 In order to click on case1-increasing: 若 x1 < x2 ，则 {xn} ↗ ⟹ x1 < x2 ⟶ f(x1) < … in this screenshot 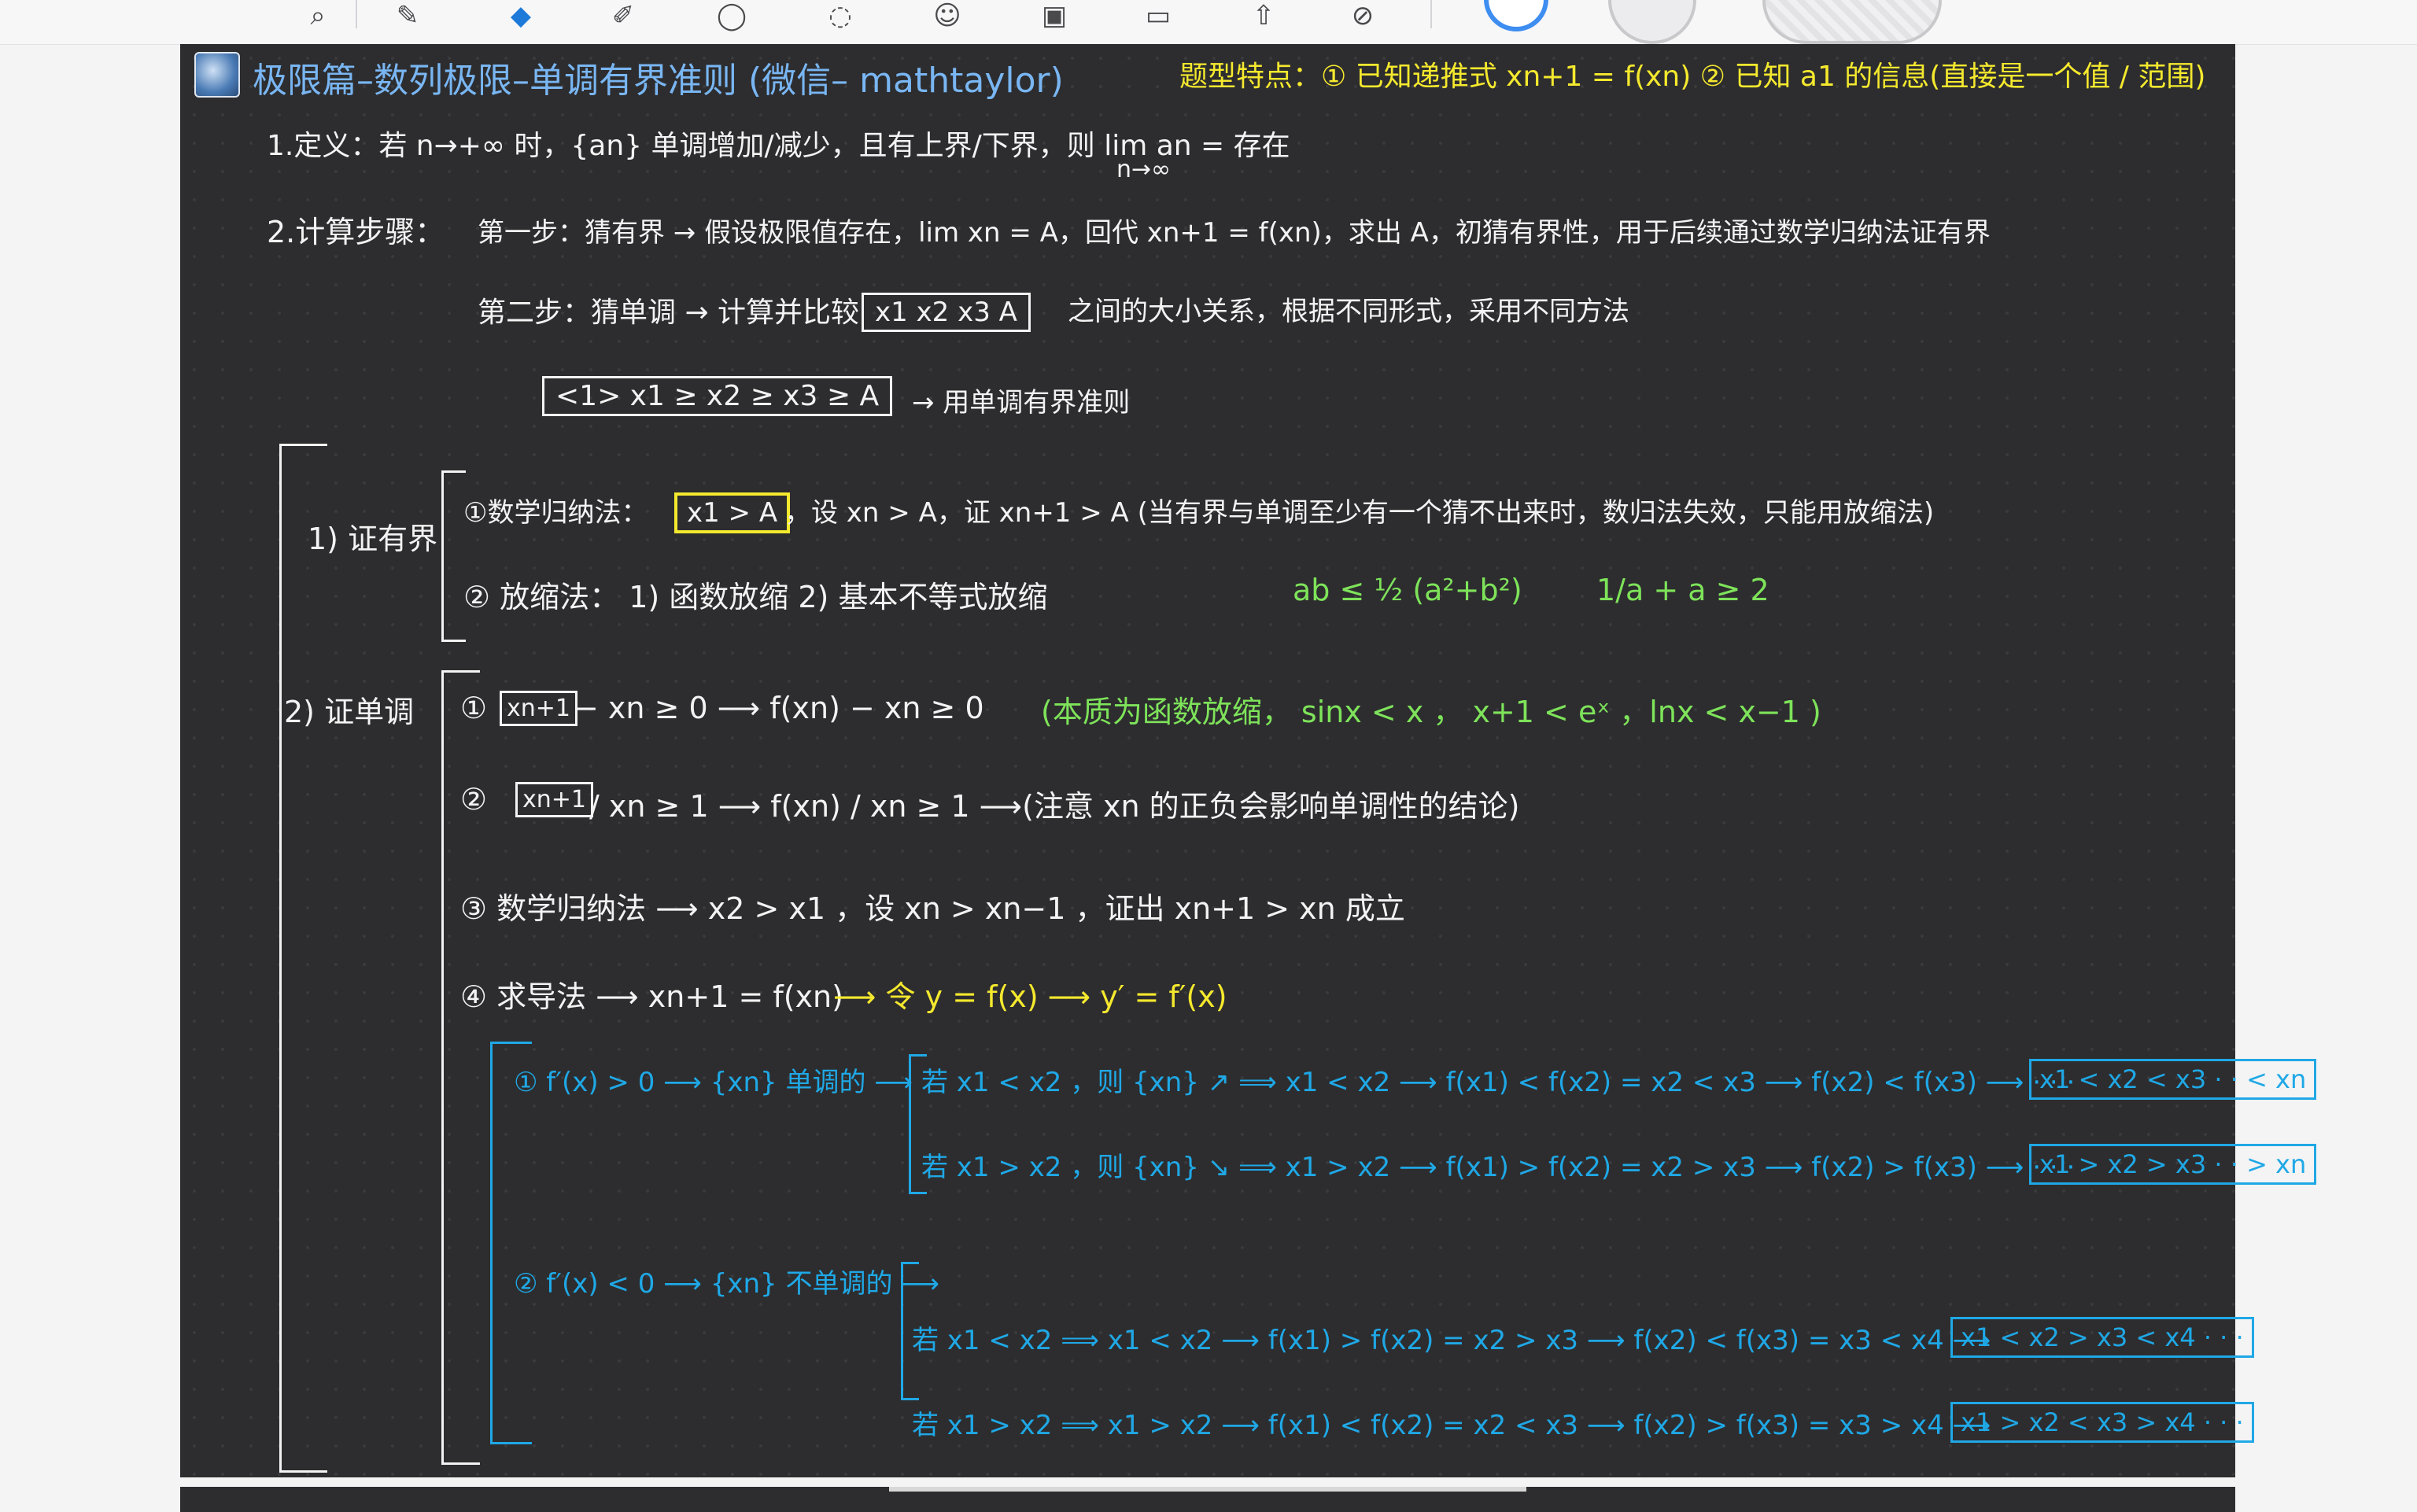, I will do `click(1498, 1082)`.